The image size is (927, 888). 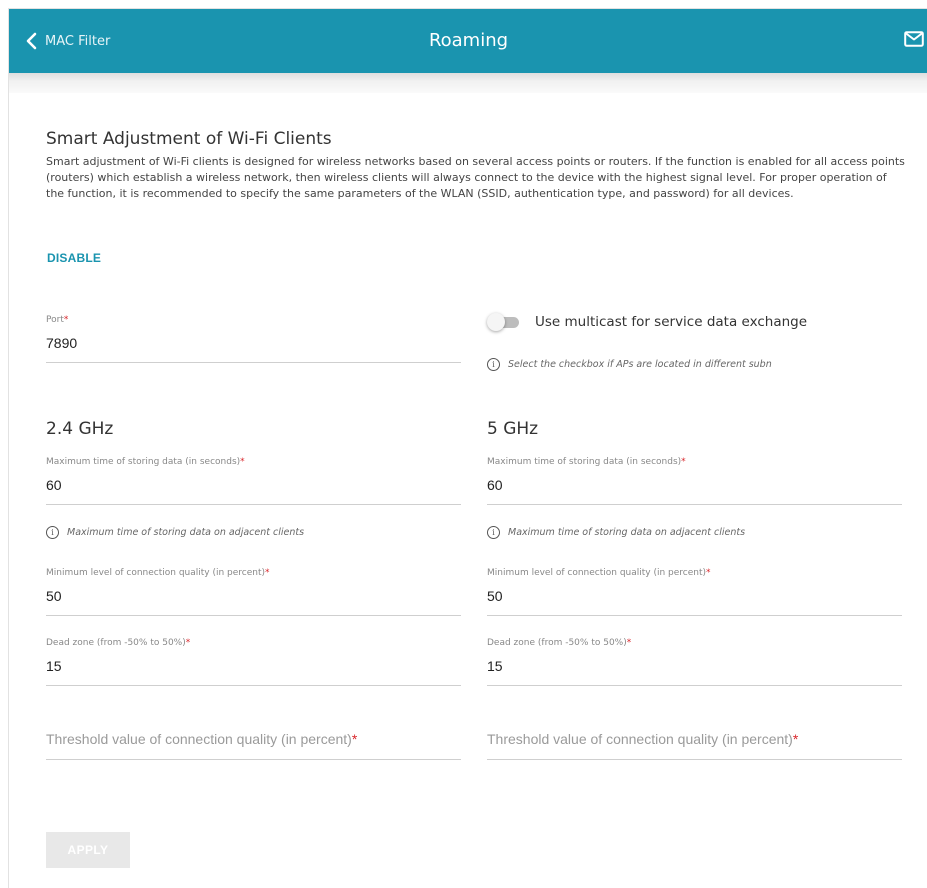 I want to click on back-button: MAC Filter, so click(x=67, y=41).